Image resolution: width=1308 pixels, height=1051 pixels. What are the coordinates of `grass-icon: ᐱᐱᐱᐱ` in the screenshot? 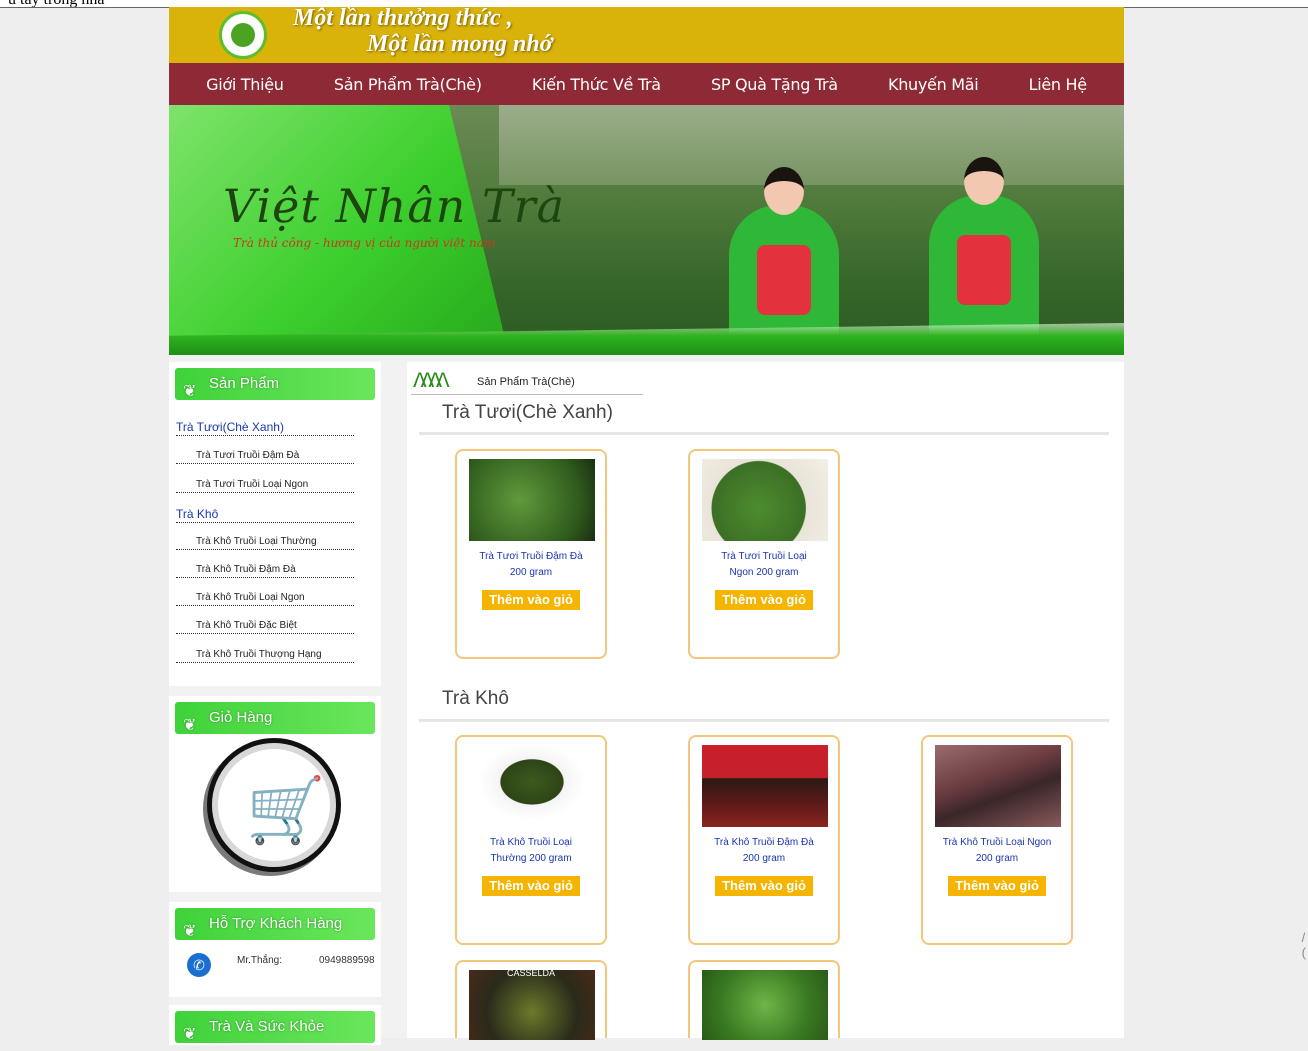 It's located at (431, 381).